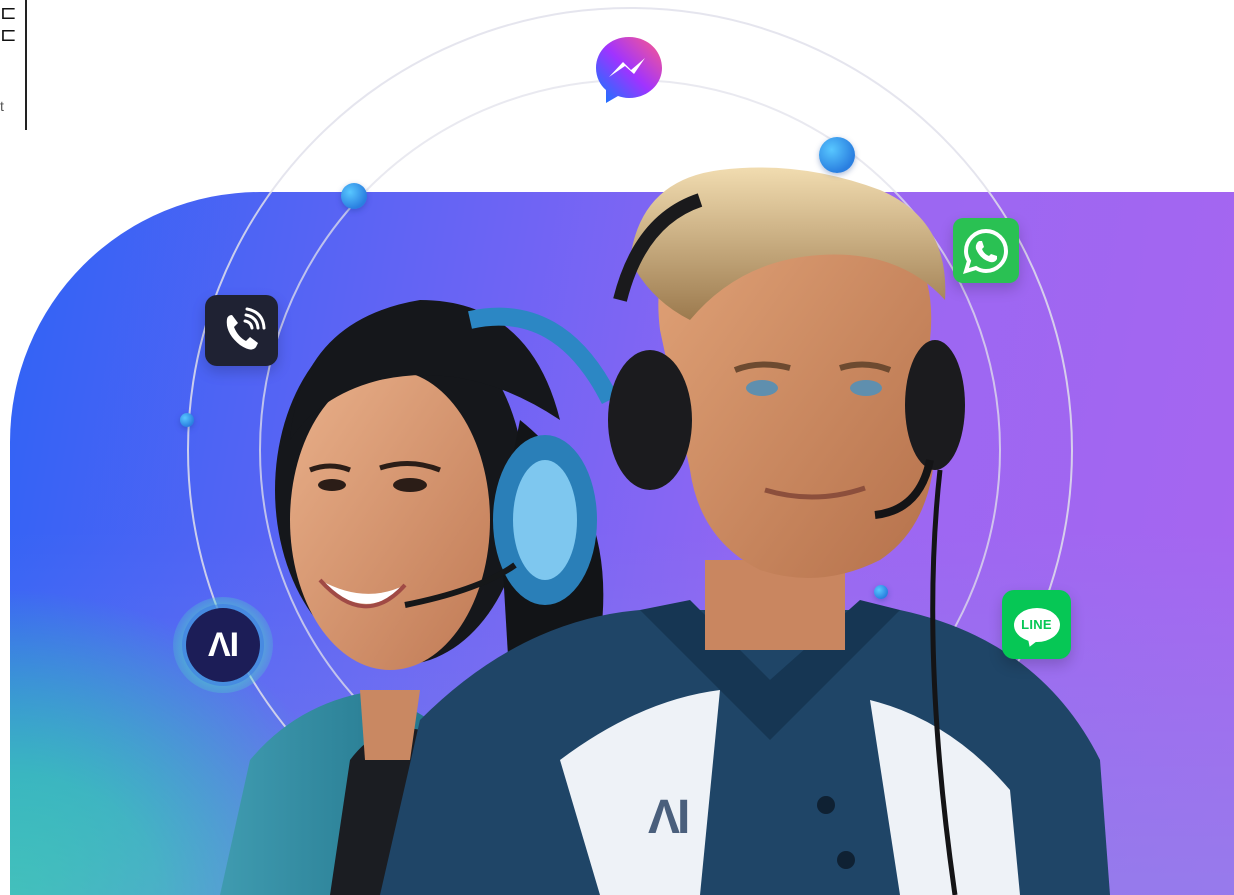 The height and width of the screenshot is (895, 1234). What do you see at coordinates (669, 817) in the screenshot?
I see `shirt-ai-logo: ΛI` at bounding box center [669, 817].